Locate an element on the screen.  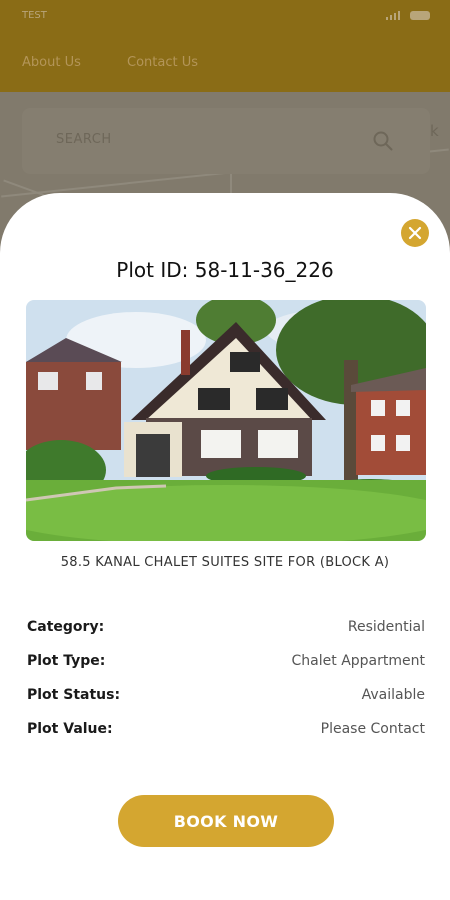
signal-icon is located at coordinates (394, 15).